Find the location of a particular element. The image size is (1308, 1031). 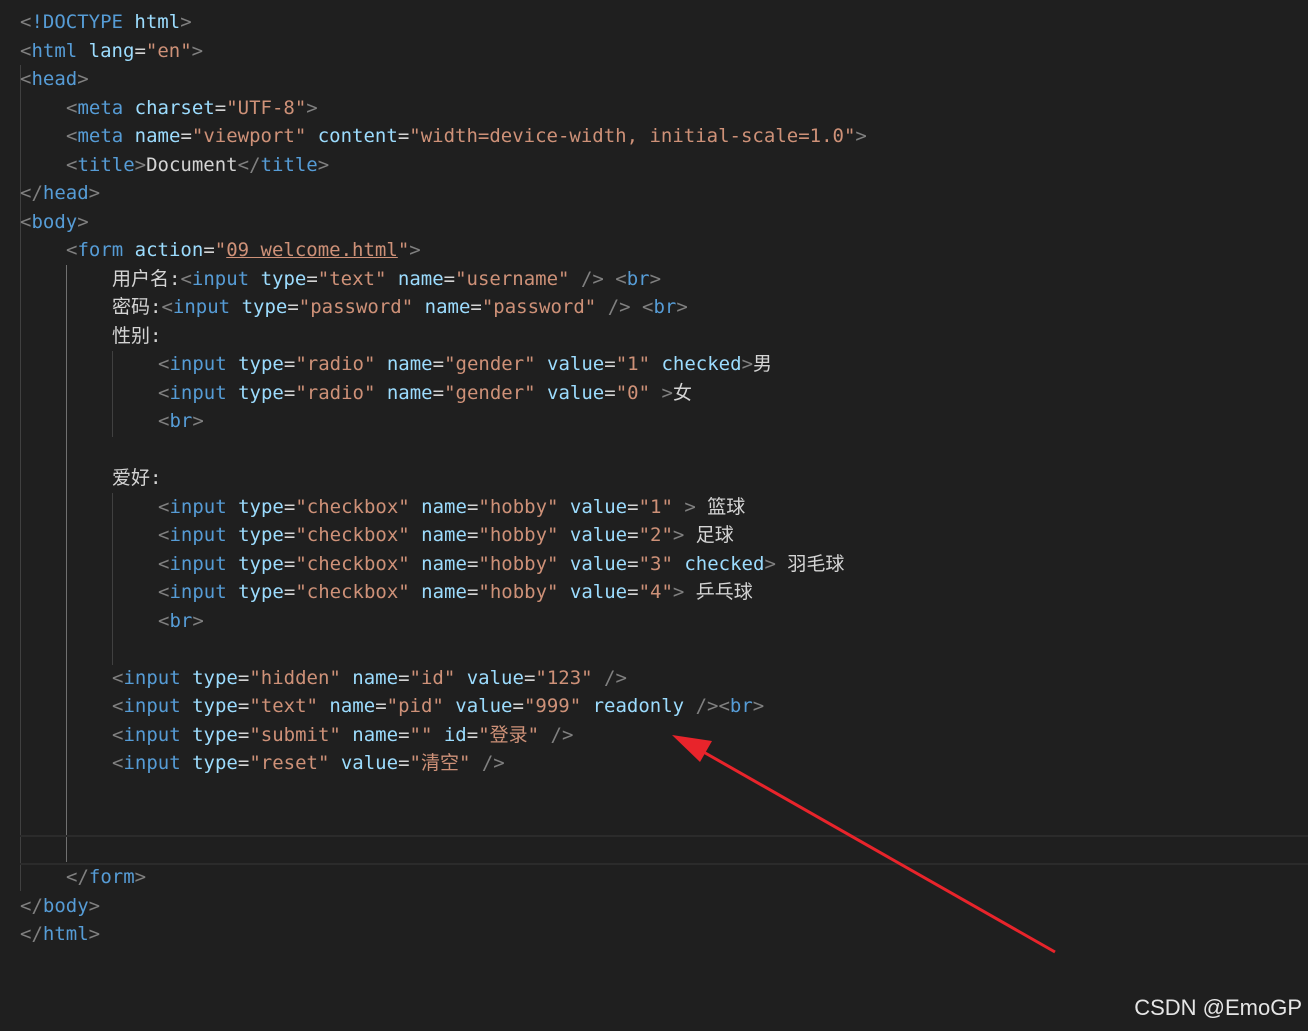

red-annotation-arrow-icon is located at coordinates (864, 844).